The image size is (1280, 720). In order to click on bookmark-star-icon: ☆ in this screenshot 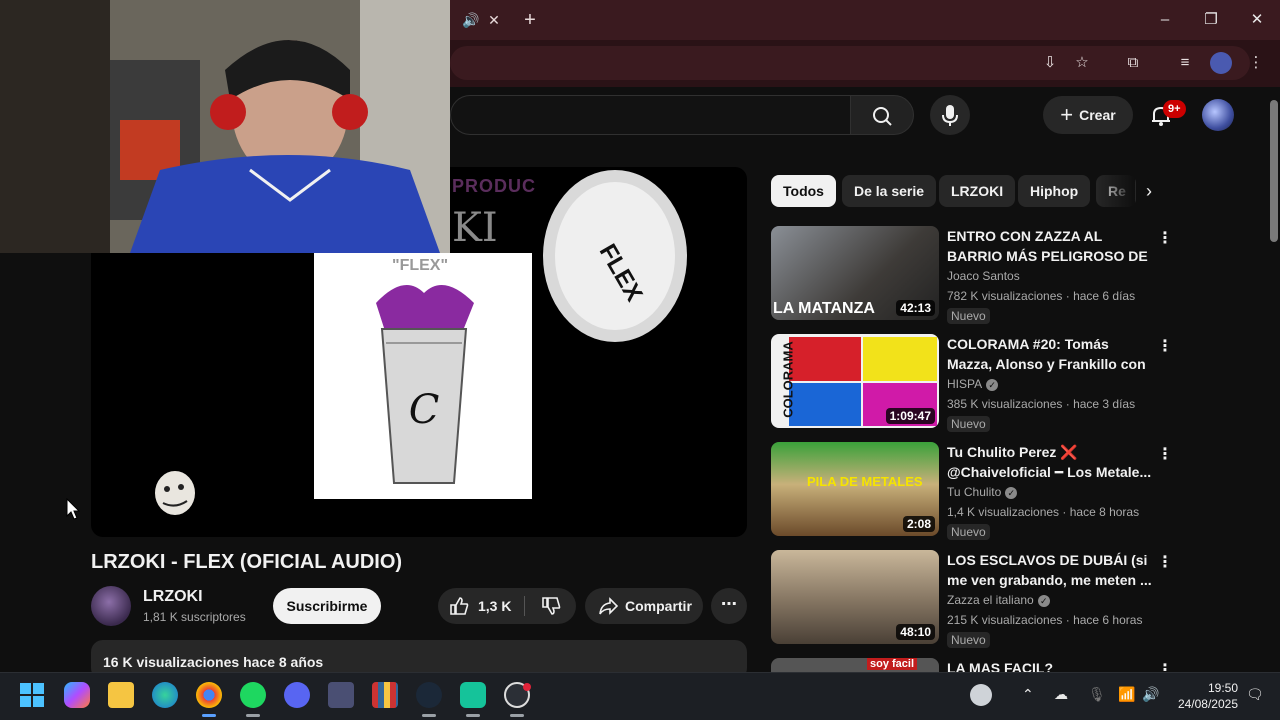, I will do `click(1082, 63)`.